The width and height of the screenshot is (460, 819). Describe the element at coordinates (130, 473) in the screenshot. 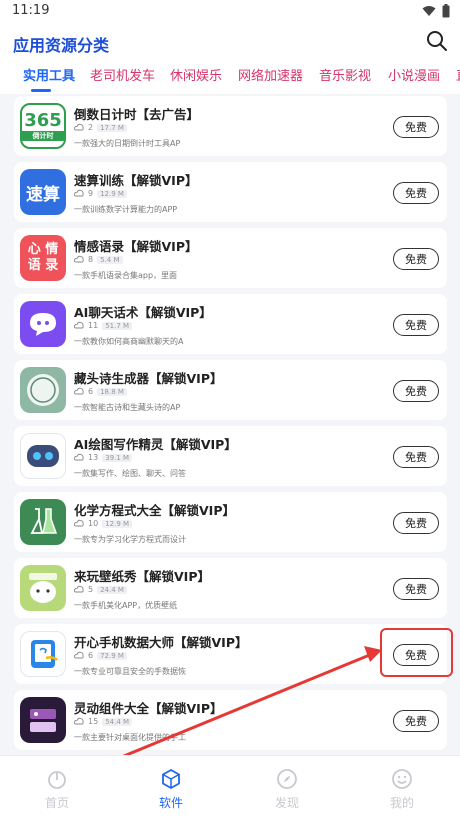

I see `app-description: 一款集写作、绘图、聊天、问答` at that location.